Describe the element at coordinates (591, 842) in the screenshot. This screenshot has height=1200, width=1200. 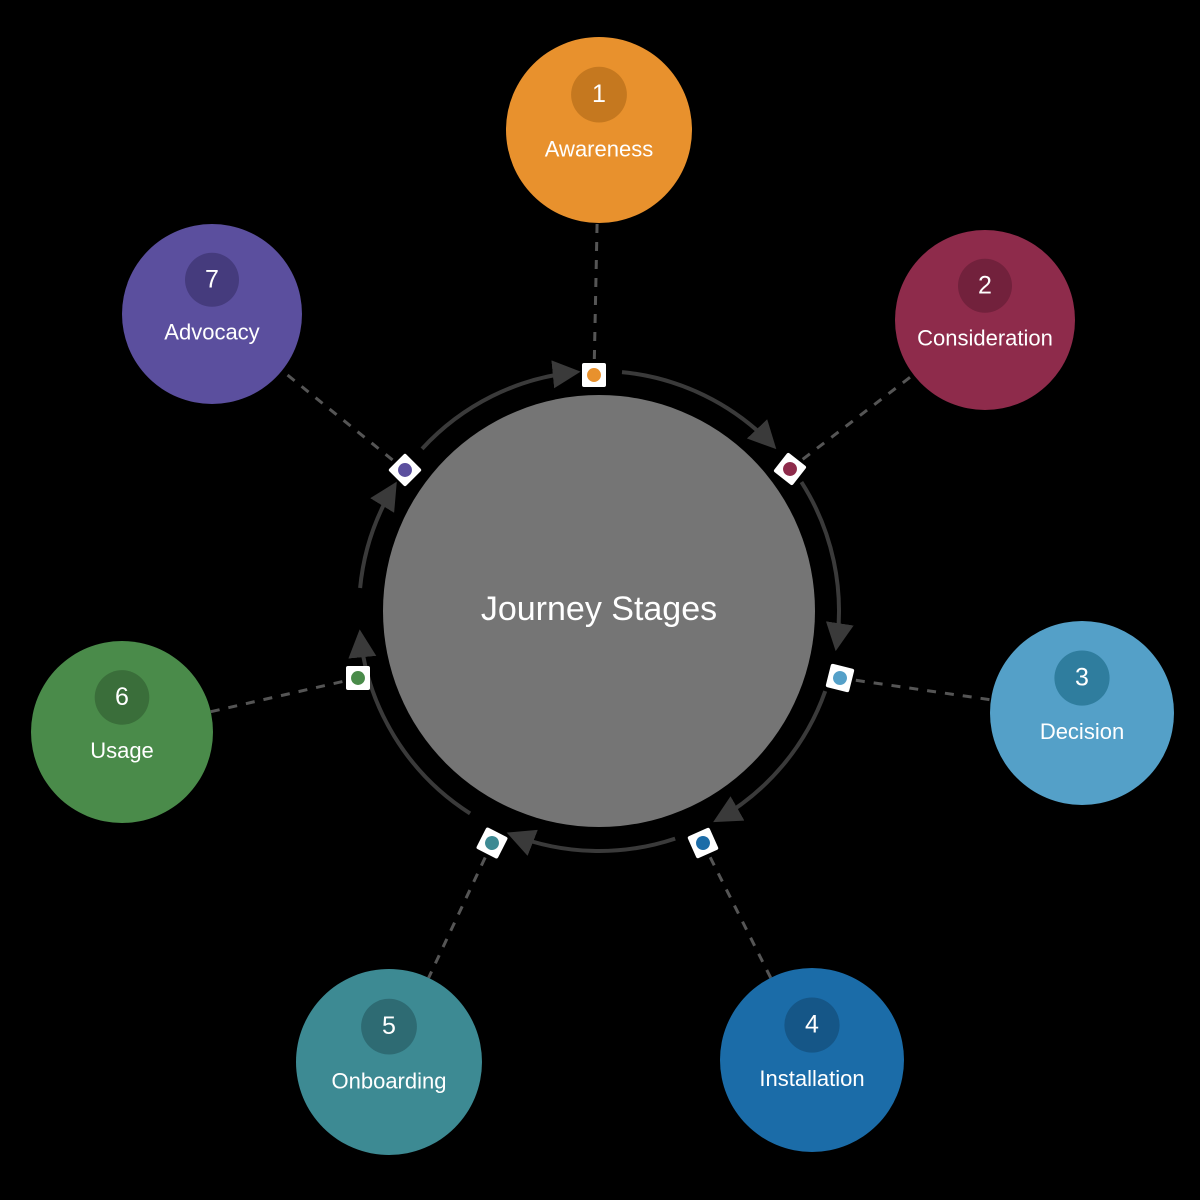
I see `ring-arc-segment` at that location.